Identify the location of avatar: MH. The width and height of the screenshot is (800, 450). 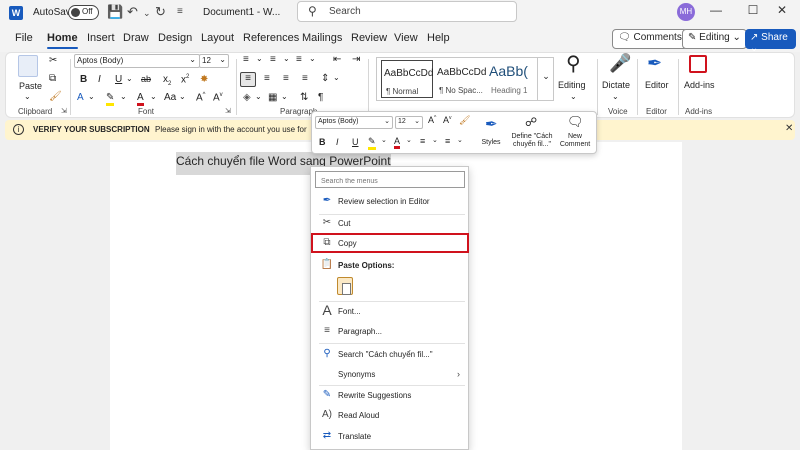
(686, 12).